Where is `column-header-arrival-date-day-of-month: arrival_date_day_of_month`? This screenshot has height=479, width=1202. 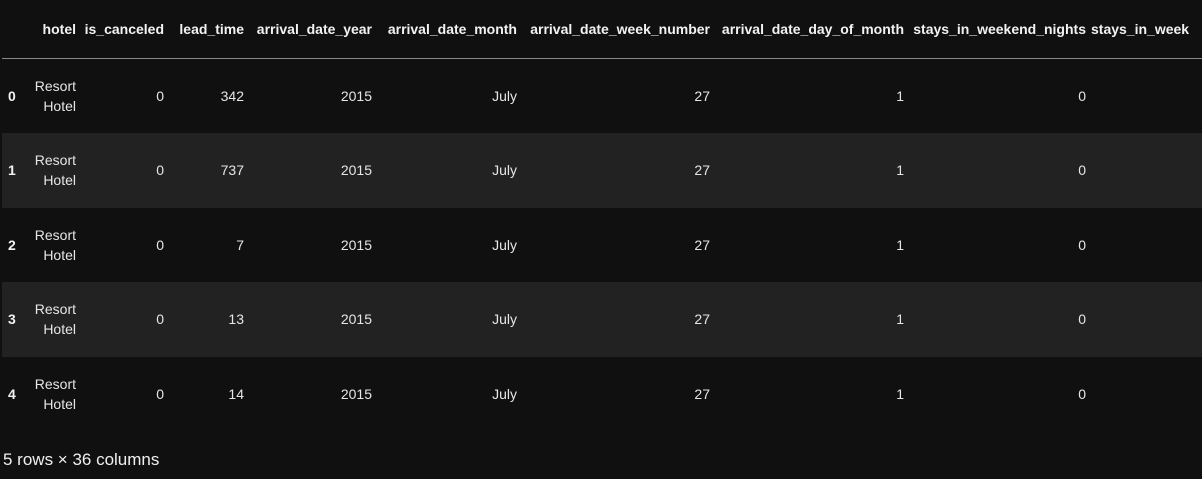 column-header-arrival-date-day-of-month: arrival_date_day_of_month is located at coordinates (812, 29).